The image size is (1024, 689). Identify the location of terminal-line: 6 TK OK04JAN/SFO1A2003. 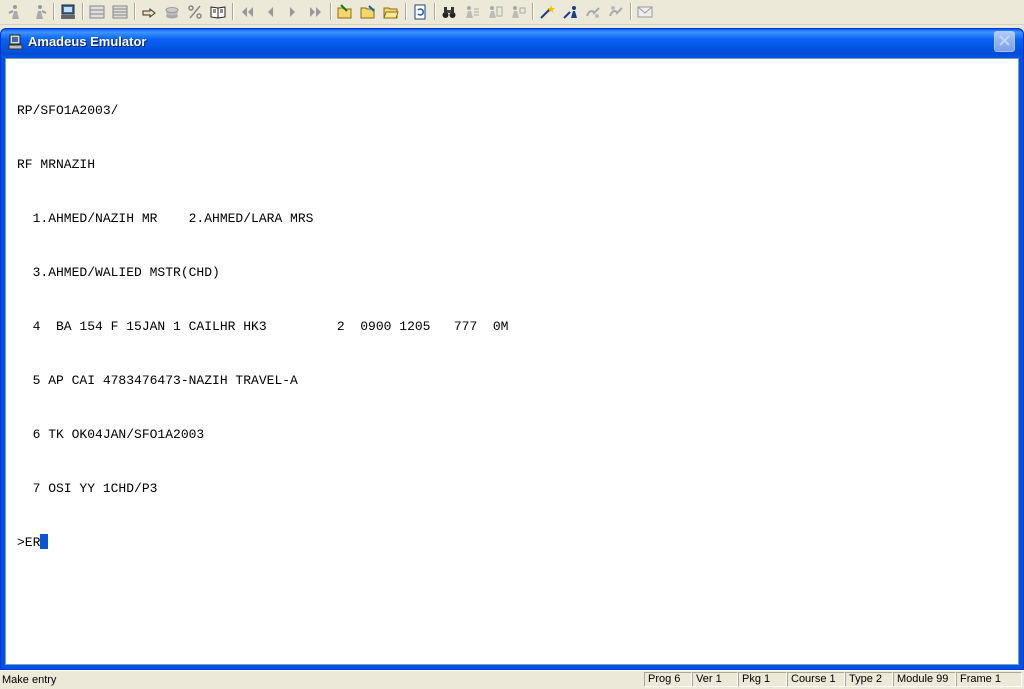
(111, 434).